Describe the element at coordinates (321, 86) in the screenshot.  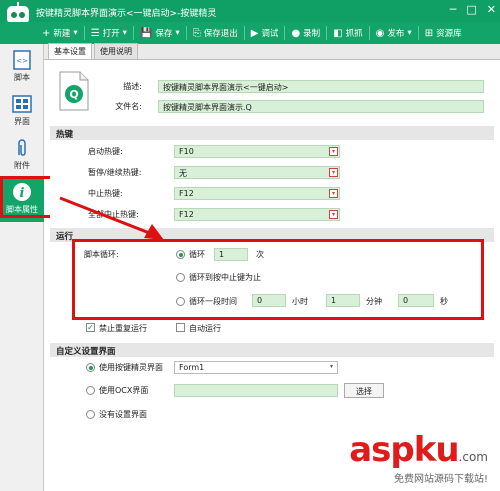
I see `description-field: 按键精灵脚本界面演示<一键启动>` at that location.